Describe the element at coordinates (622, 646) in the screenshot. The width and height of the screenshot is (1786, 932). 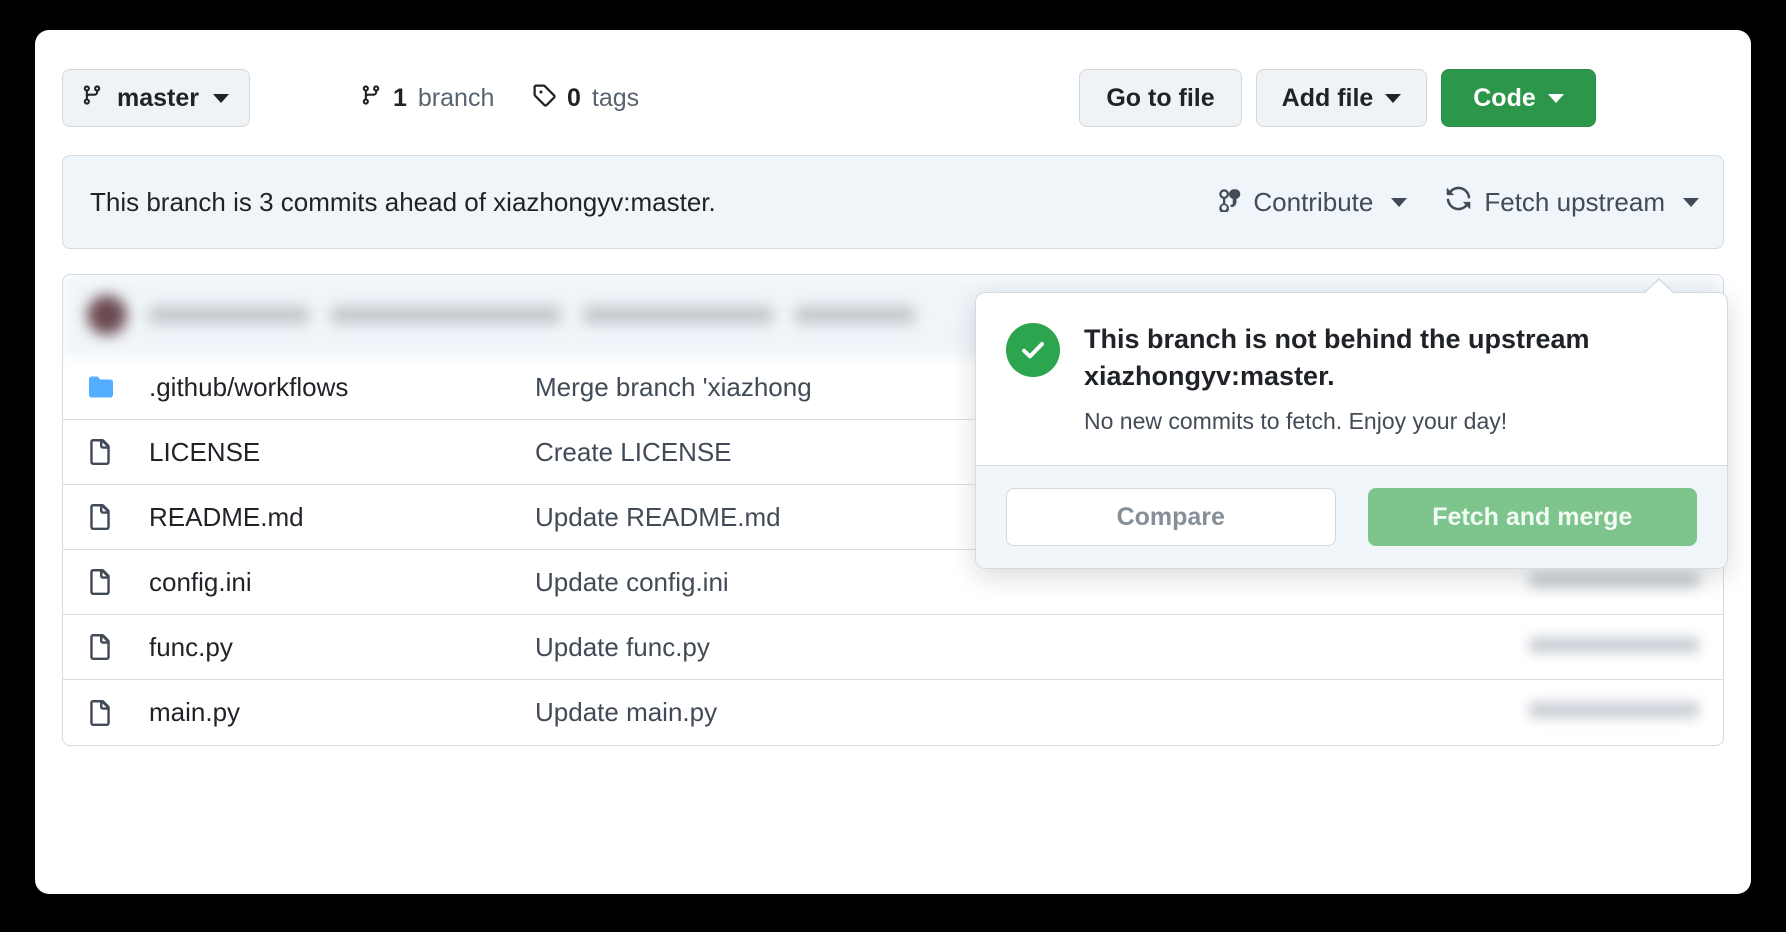
I see `file-commit-message: Update func.py` at that location.